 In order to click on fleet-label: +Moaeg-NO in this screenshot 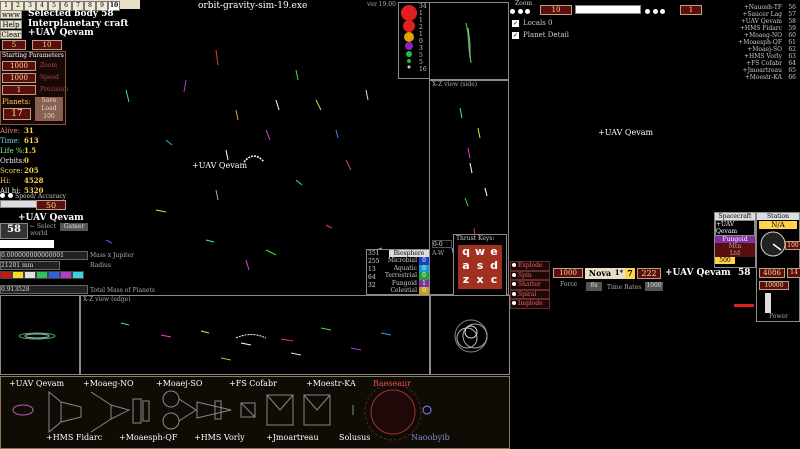, I will do `click(108, 383)`.